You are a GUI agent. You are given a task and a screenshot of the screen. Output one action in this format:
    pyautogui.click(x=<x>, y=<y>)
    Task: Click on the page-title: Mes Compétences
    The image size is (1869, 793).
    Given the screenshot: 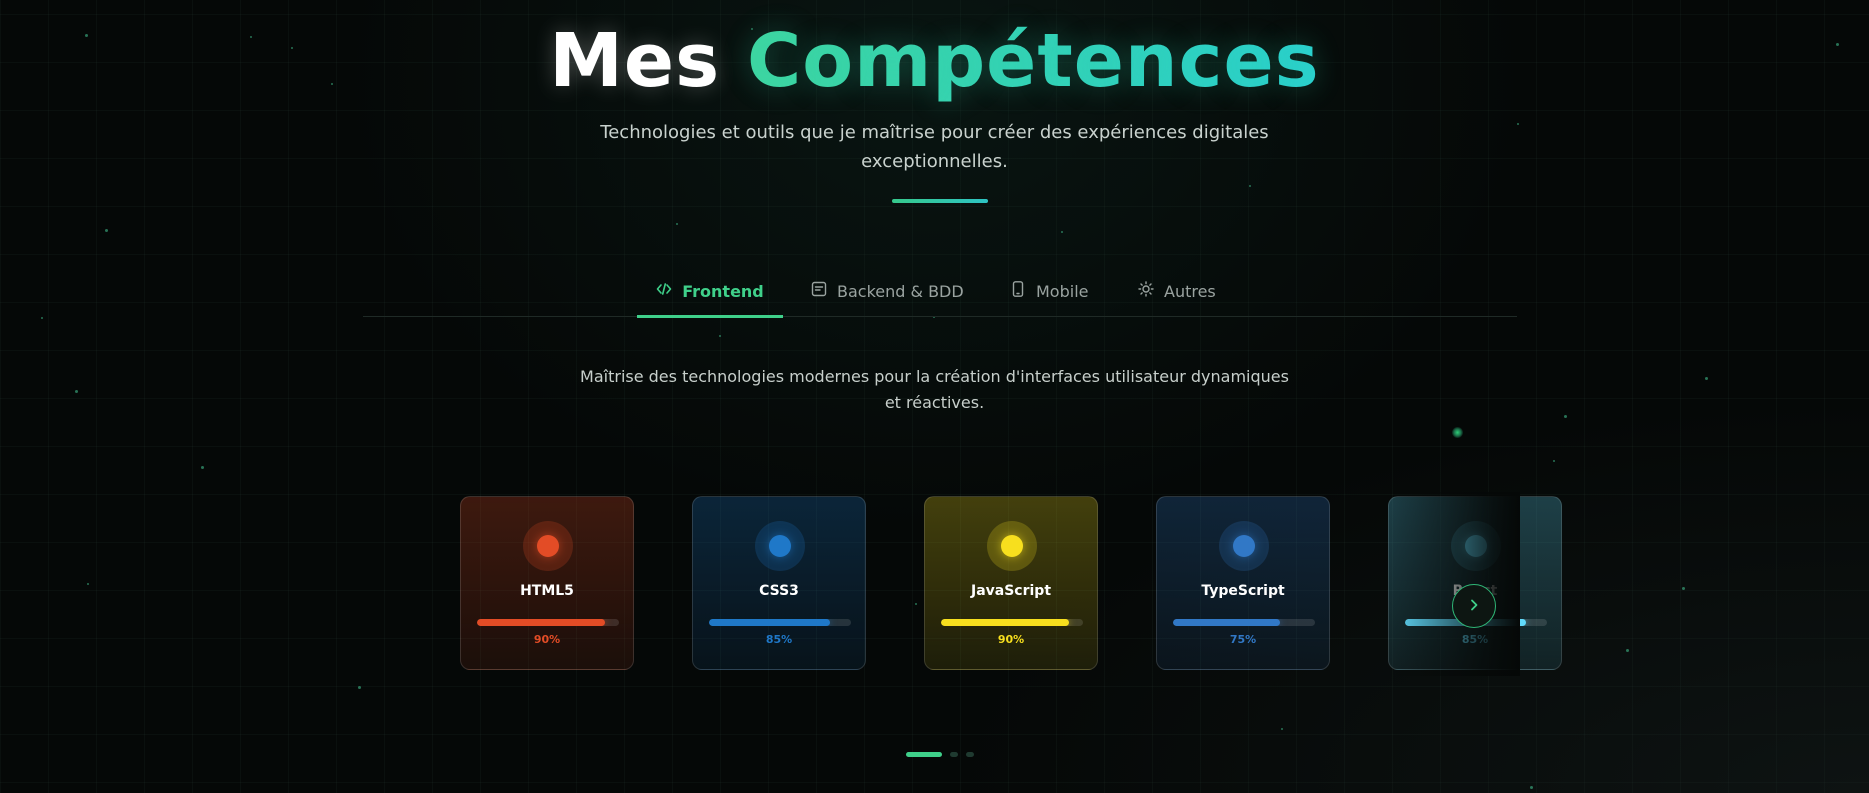 What is the action you would take?
    pyautogui.click(x=934, y=61)
    